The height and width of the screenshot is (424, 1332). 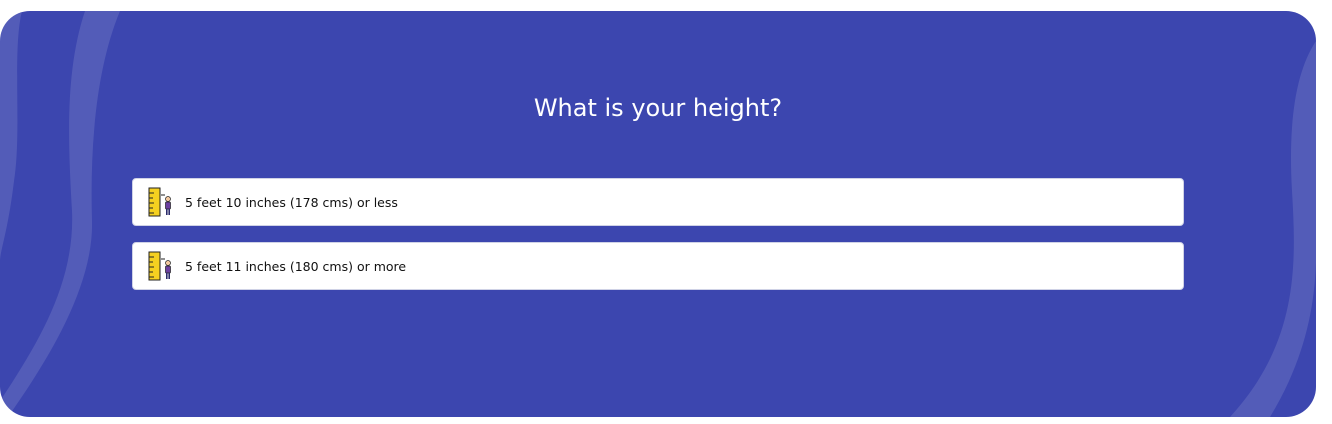 What do you see at coordinates (291, 202) in the screenshot?
I see `option-label: 5 feet 10 inches (178 cms) or less` at bounding box center [291, 202].